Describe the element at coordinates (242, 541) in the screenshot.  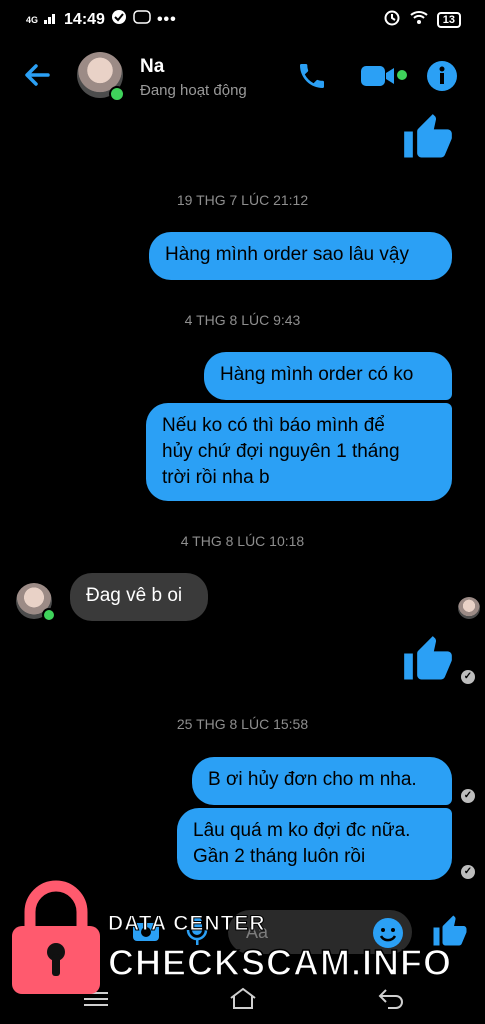
I see `timestamp: 4 THG 8 LÚC 10:18` at that location.